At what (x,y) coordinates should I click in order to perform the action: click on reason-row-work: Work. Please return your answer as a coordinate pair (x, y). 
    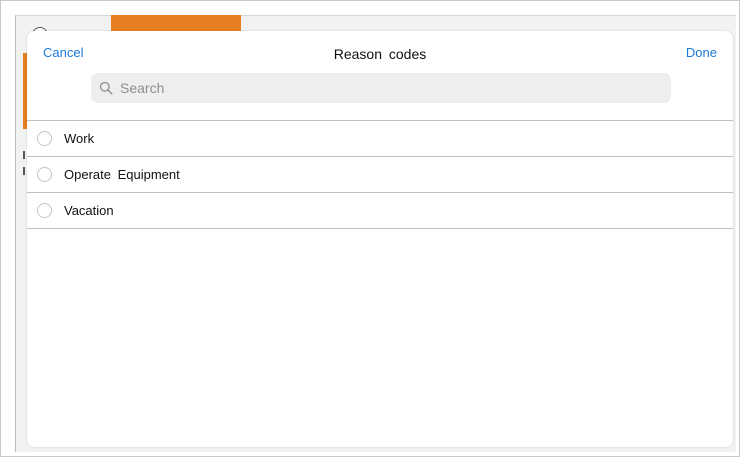
    Looking at the image, I should click on (380, 139).